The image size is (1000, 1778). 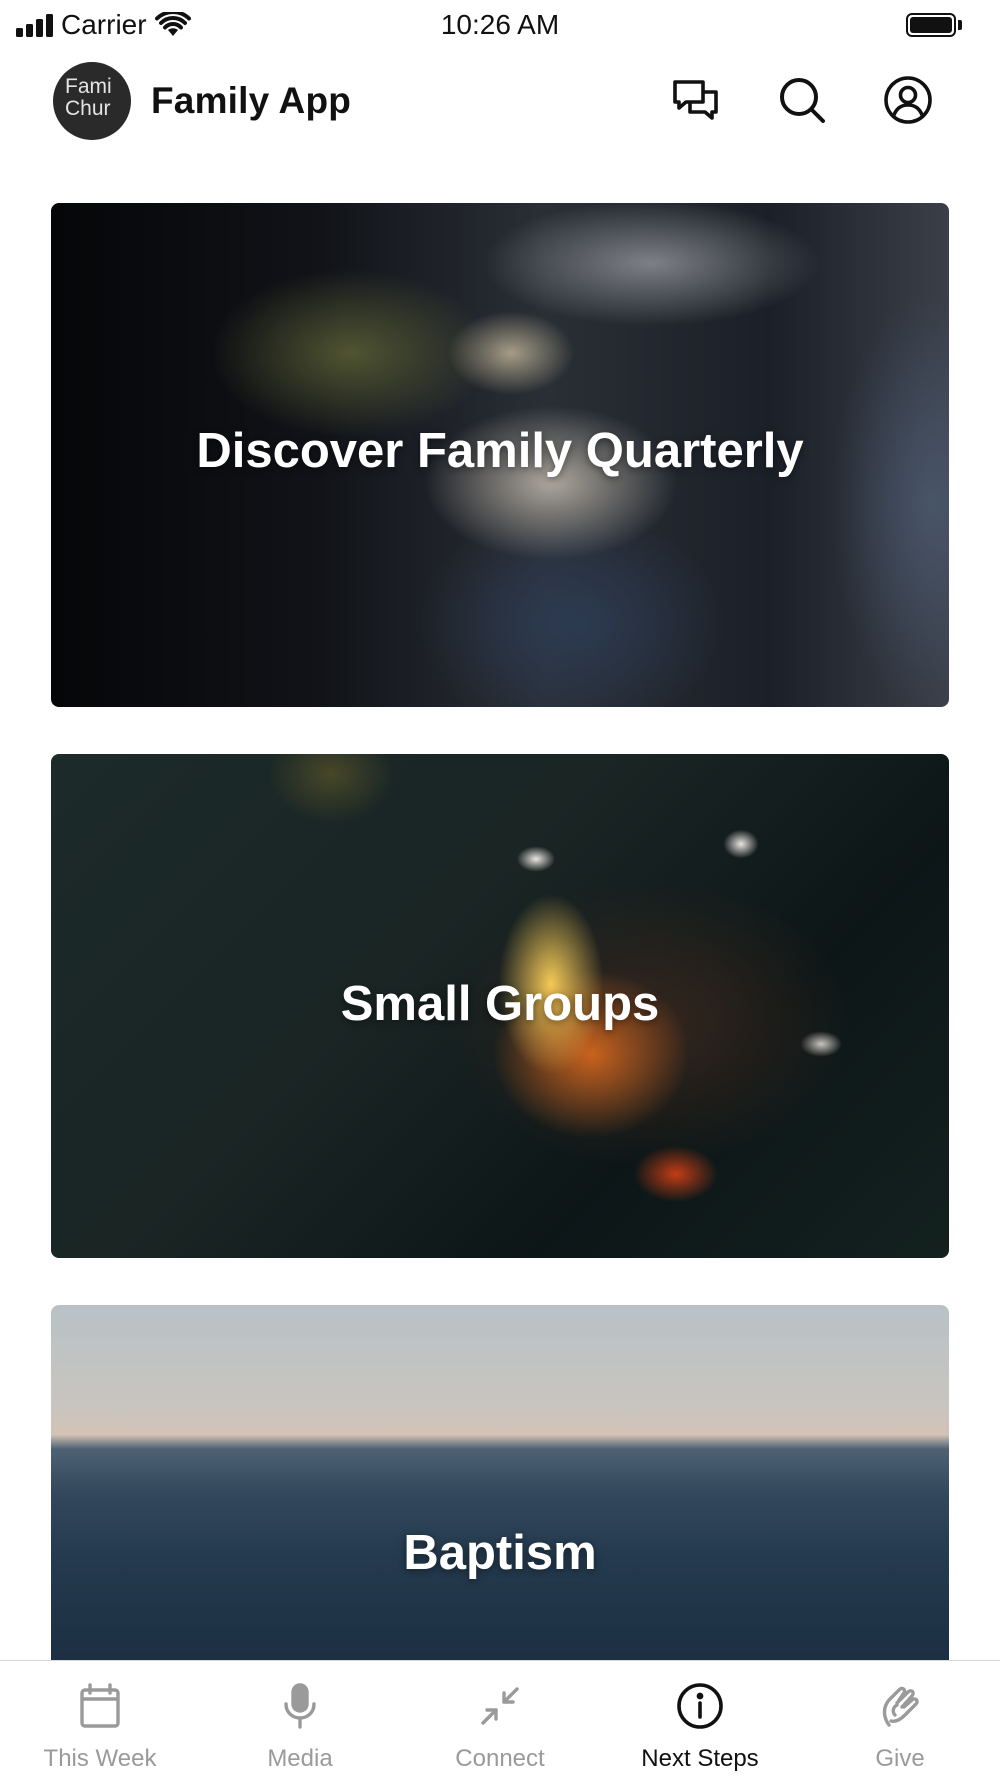 I want to click on tab-this-week: This Week, so click(x=100, y=1719).